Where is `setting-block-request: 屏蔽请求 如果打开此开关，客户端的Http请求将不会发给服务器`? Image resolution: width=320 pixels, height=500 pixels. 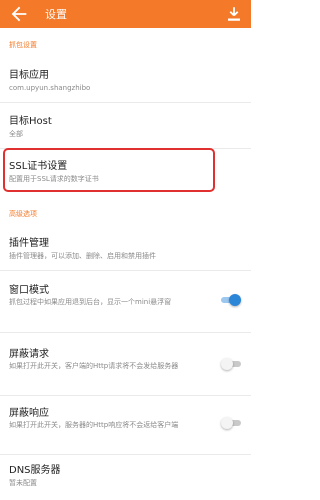 setting-block-request: 屏蔽请求 如果打开此开关，客户端的Http请求将不会发给服务器 is located at coordinates (125, 365).